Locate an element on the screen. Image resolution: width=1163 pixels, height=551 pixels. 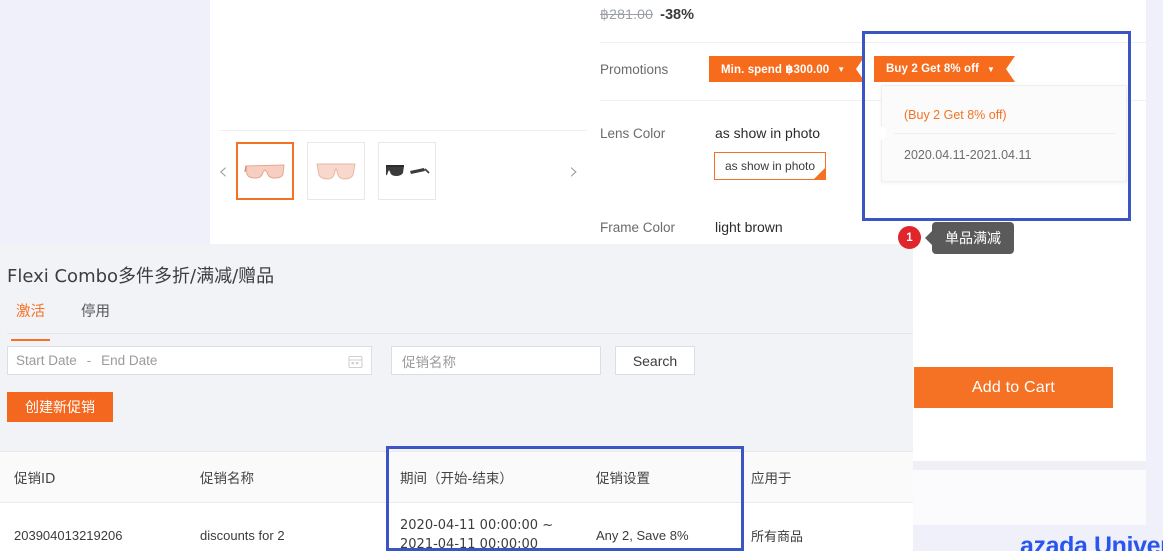
start-date-placeholder: Start Date is located at coordinates (46, 360).